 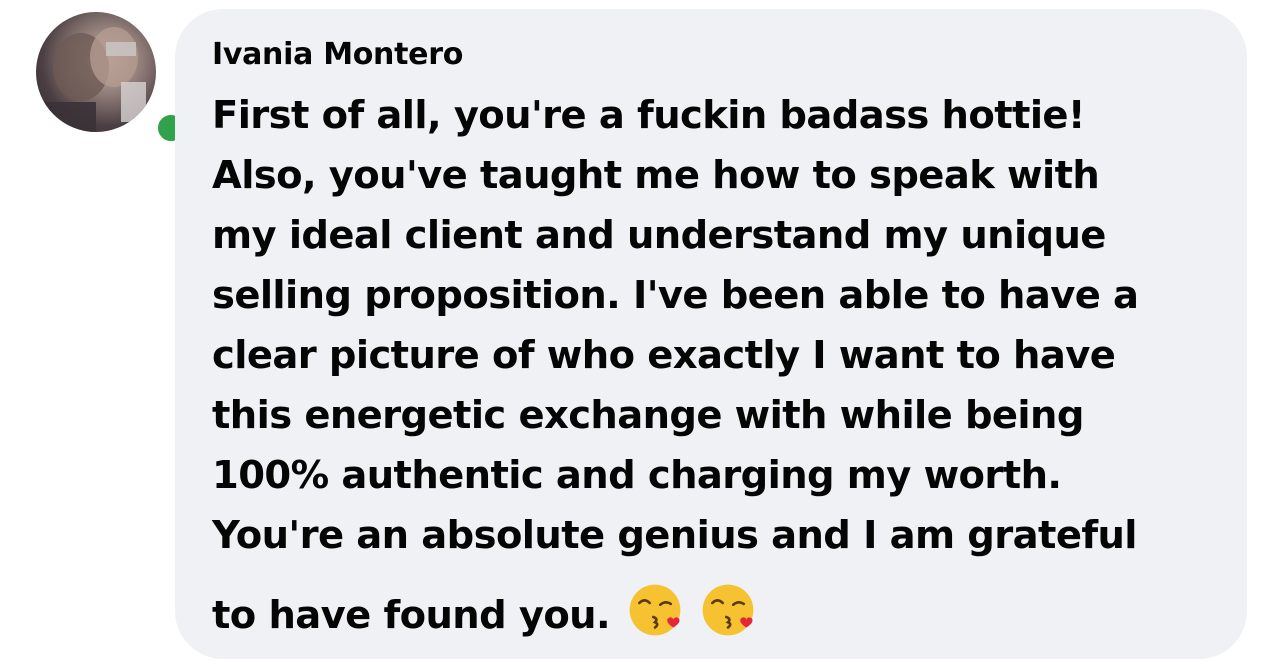 I want to click on comment-text-line: this energetic exchange with while being, so click(x=648, y=415).